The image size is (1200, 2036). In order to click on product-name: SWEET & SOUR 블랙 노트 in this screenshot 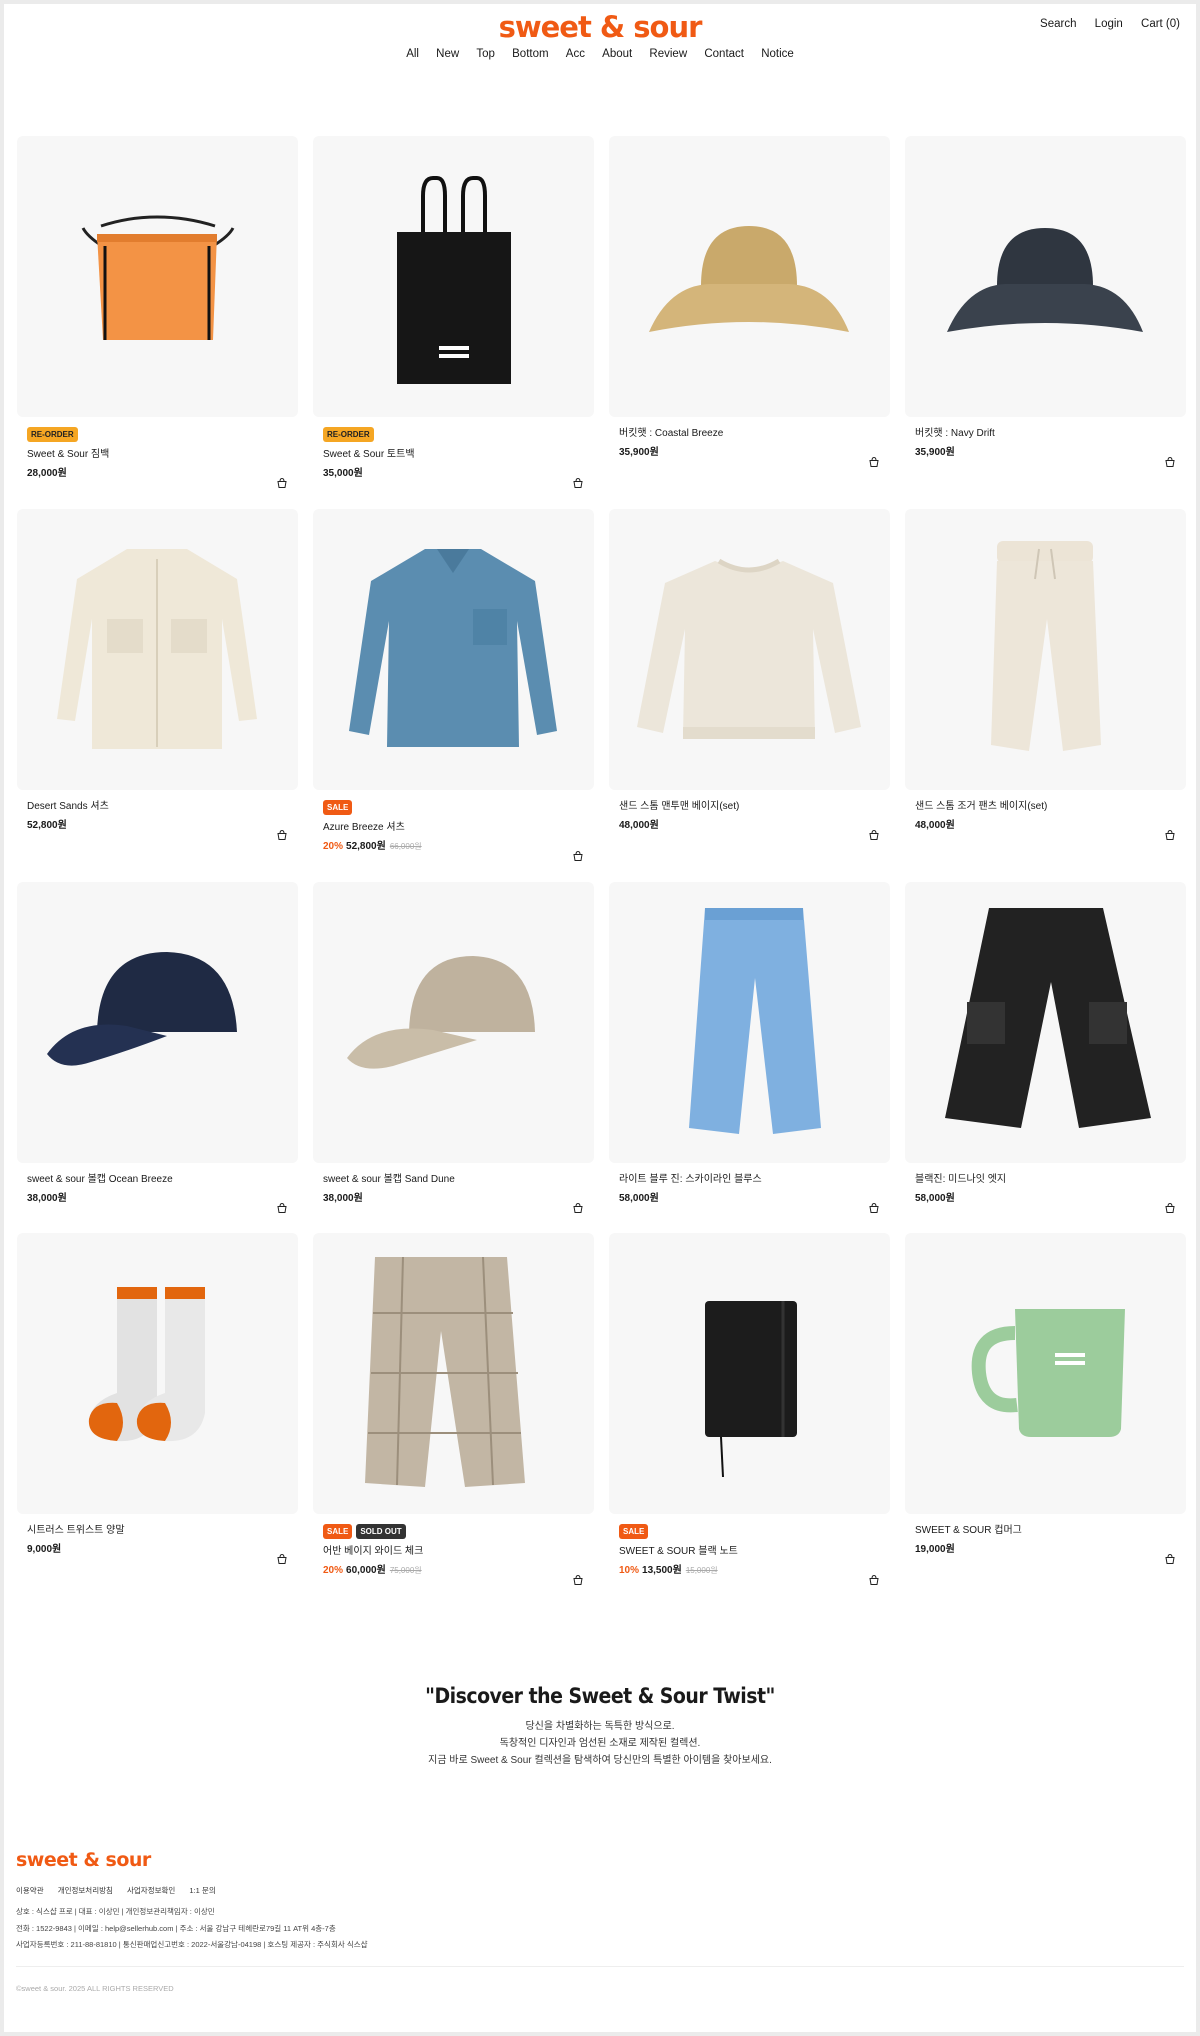, I will do `click(749, 1552)`.